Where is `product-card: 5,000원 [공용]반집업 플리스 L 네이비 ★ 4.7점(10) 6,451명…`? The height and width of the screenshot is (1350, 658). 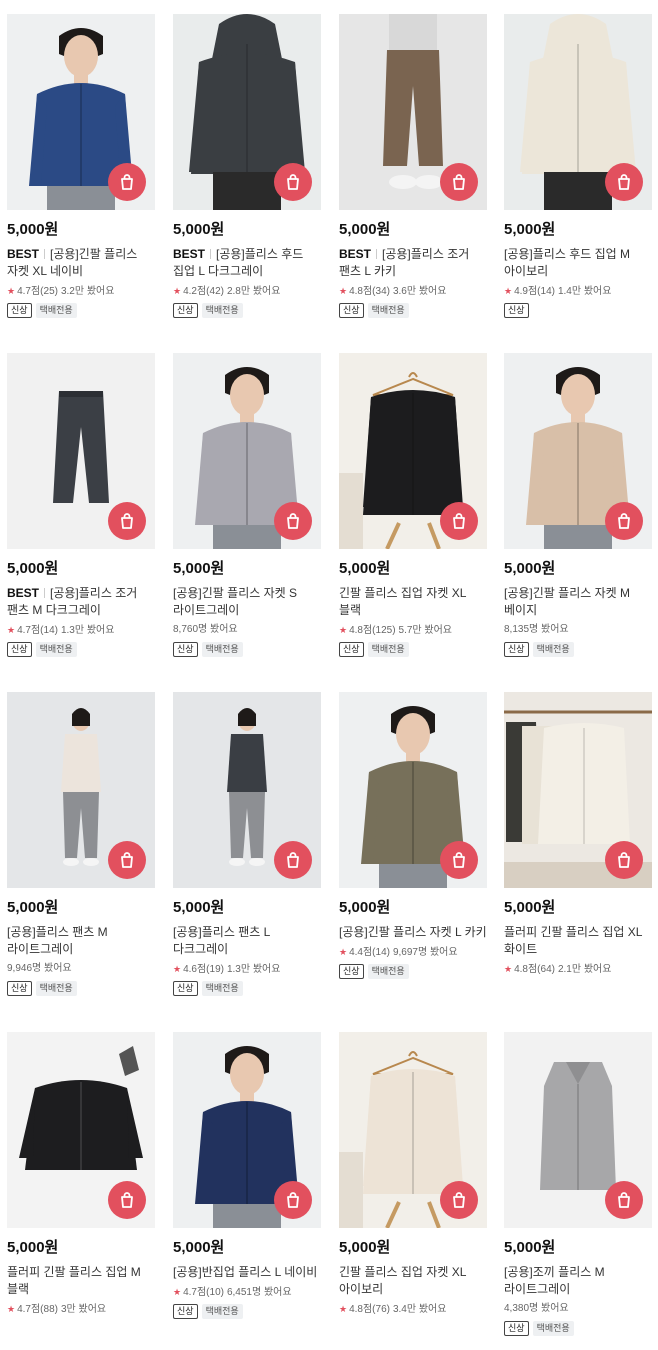 product-card: 5,000원 [공용]반집업 플리스 L 네이비 ★ 4.7점(10) 6,451명… is located at coordinates (247, 1175).